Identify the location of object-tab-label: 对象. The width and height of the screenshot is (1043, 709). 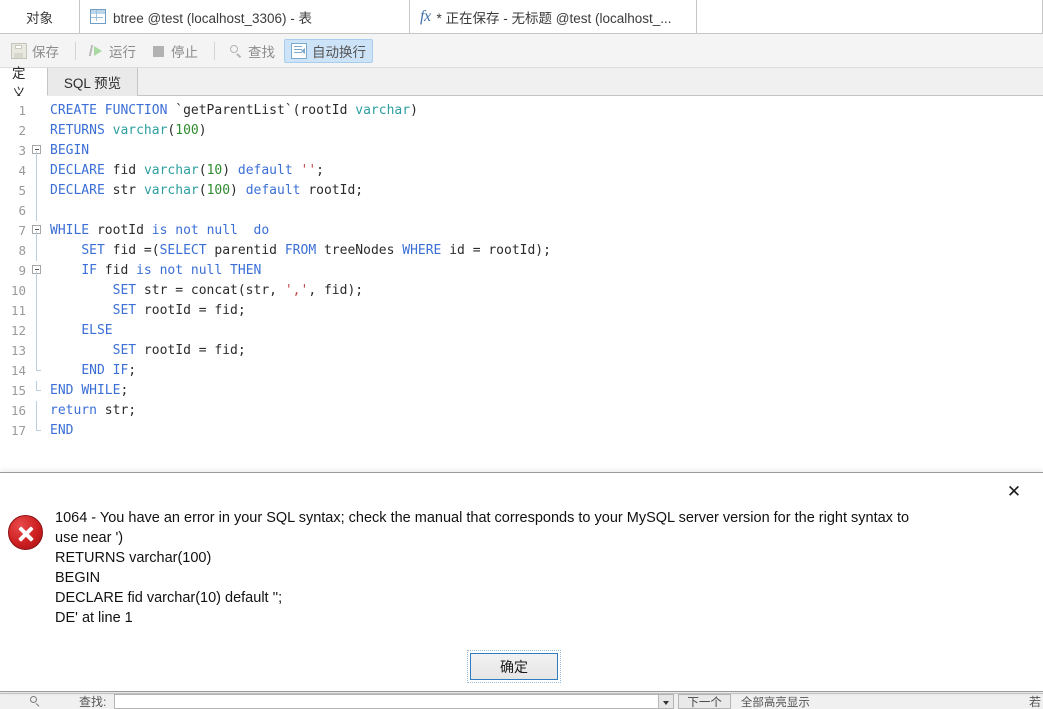
(39, 18).